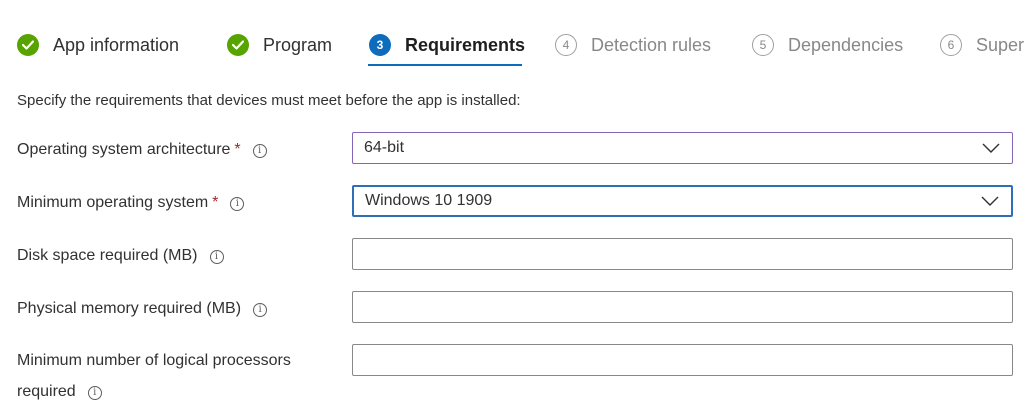 The height and width of the screenshot is (403, 1024). I want to click on step-label: App information, so click(116, 44).